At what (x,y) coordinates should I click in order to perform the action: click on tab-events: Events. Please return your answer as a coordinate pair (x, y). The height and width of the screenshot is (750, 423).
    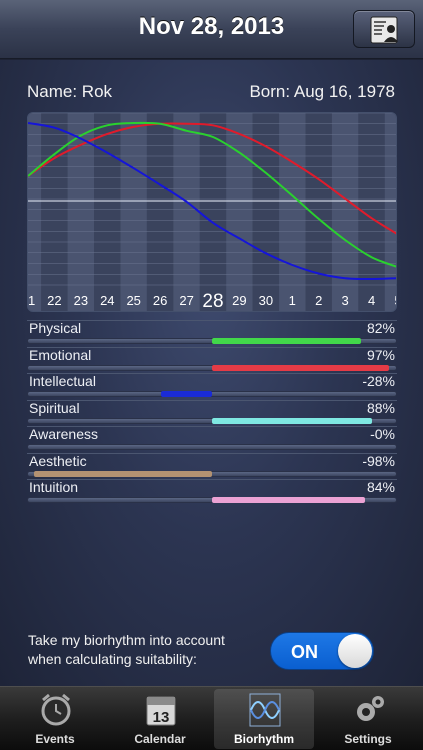
    Looking at the image, I should click on (55, 719).